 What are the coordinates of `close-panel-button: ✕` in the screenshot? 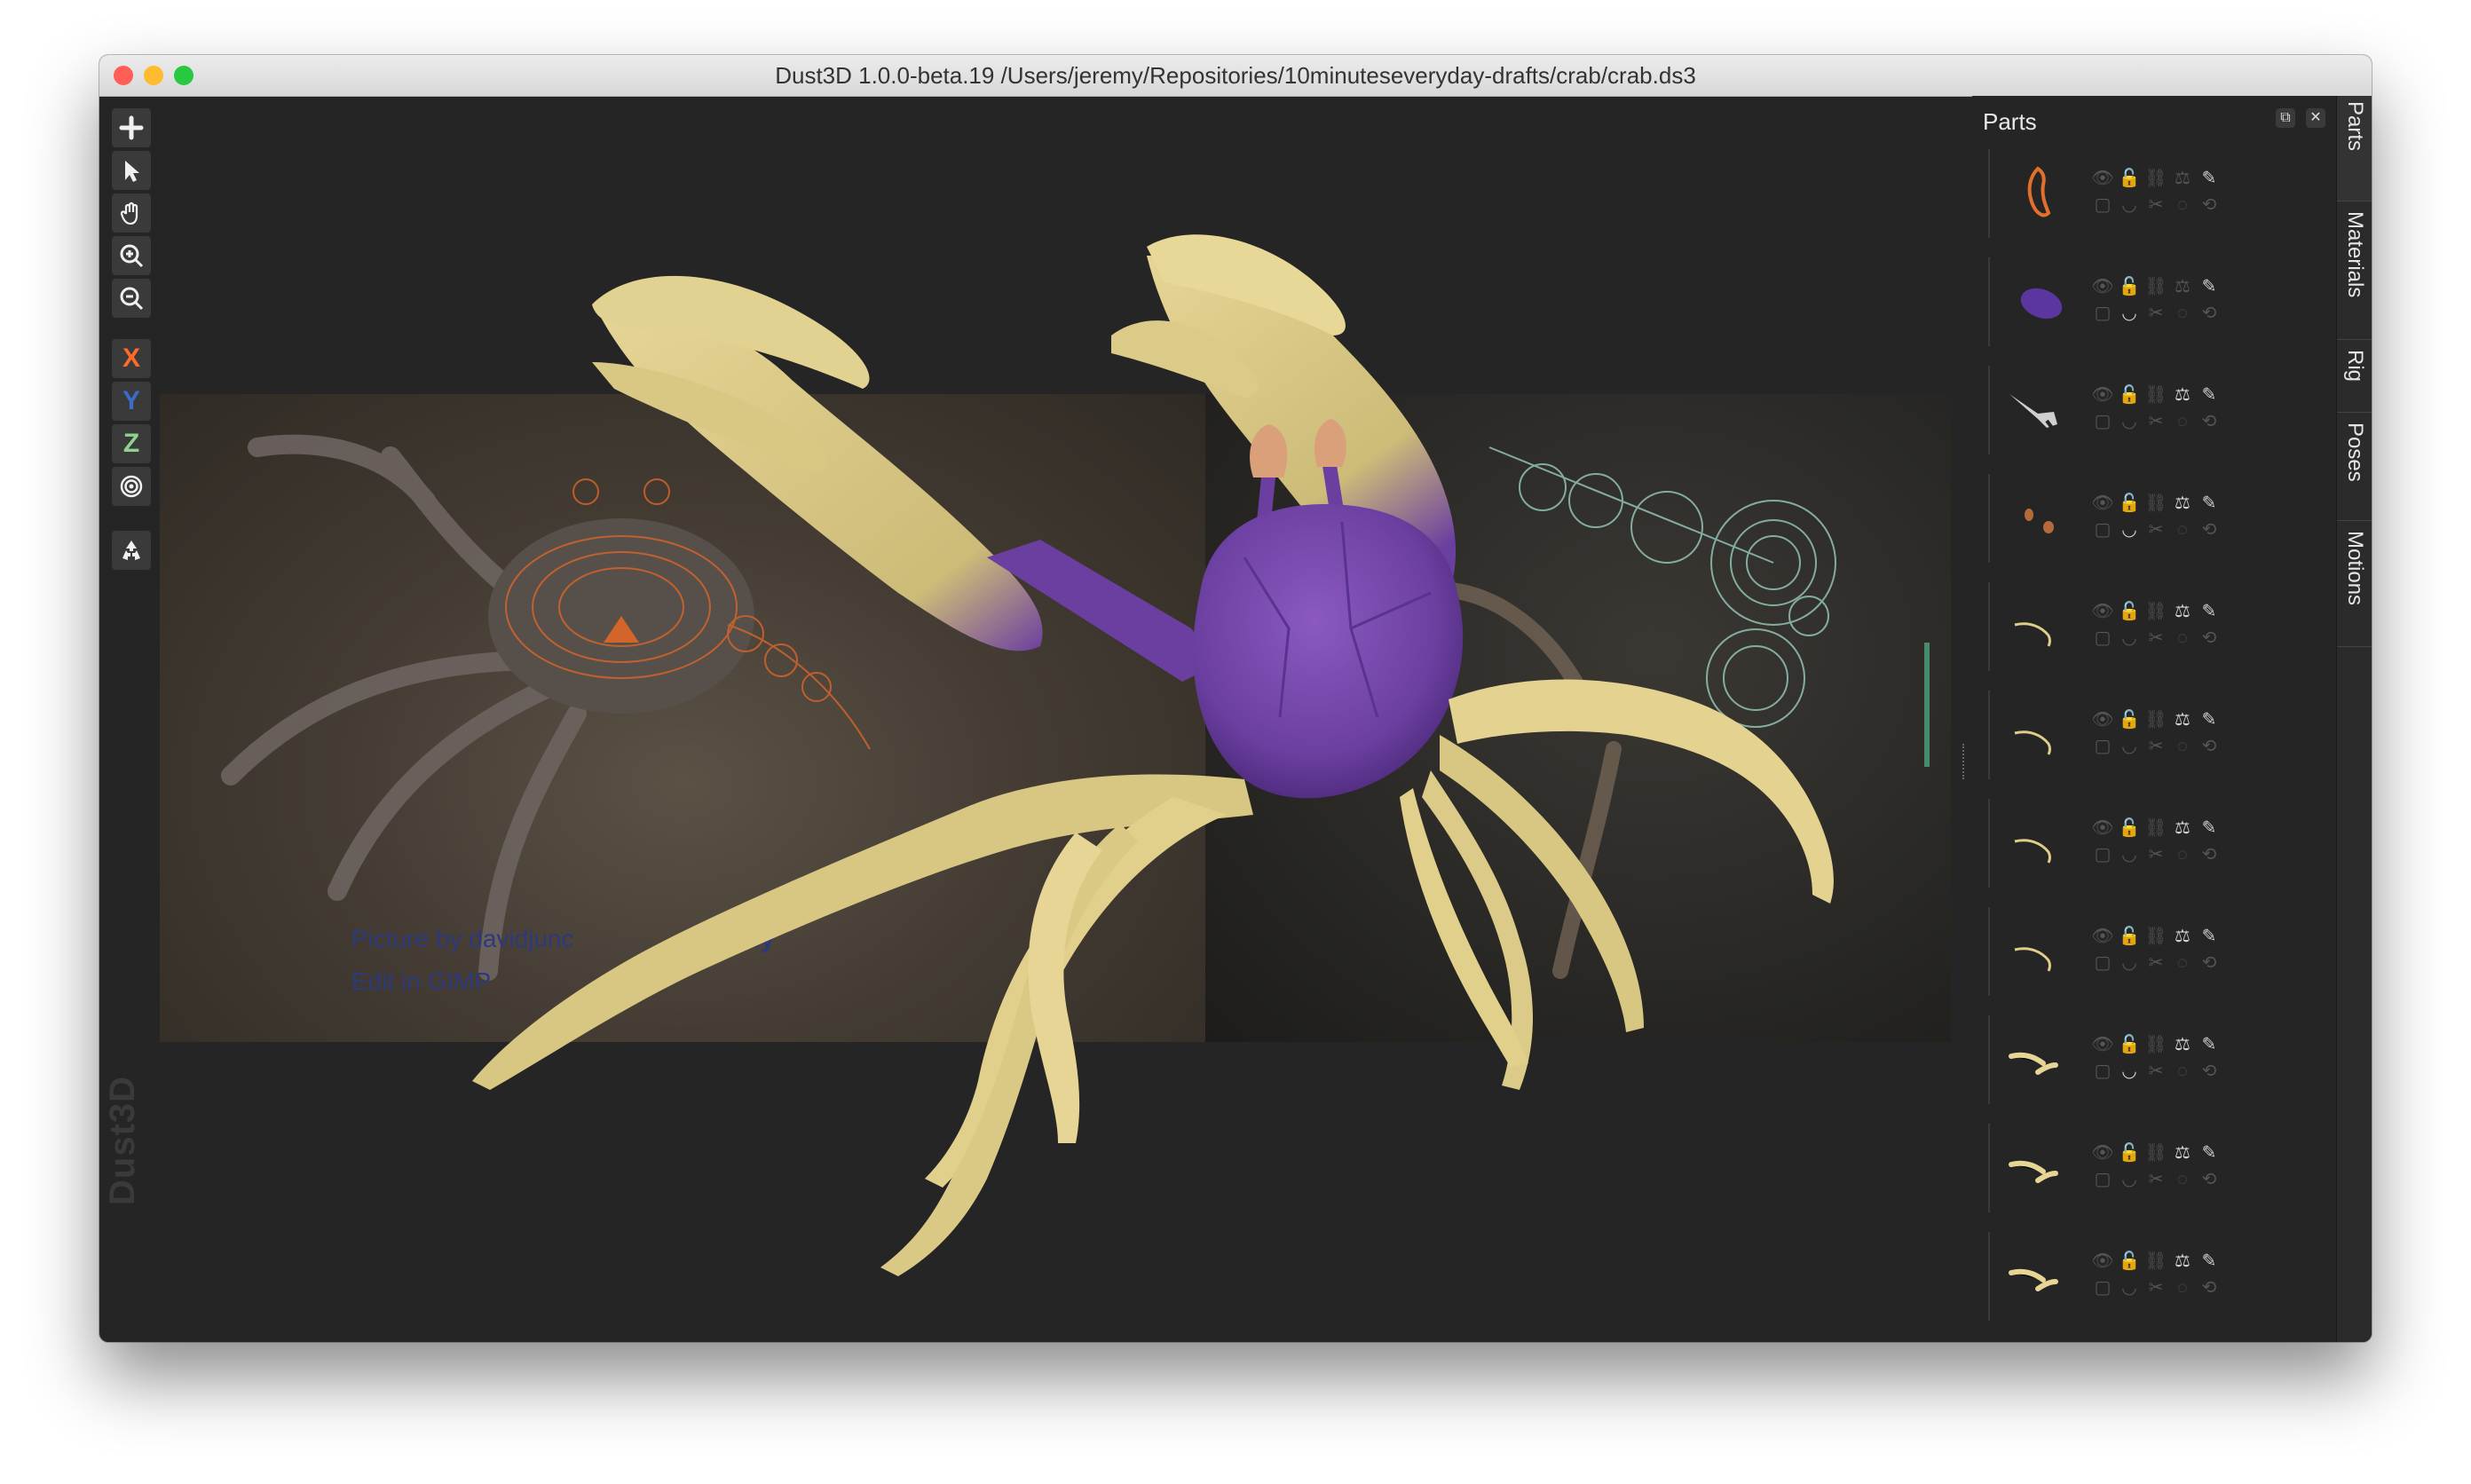 It's located at (2315, 118).